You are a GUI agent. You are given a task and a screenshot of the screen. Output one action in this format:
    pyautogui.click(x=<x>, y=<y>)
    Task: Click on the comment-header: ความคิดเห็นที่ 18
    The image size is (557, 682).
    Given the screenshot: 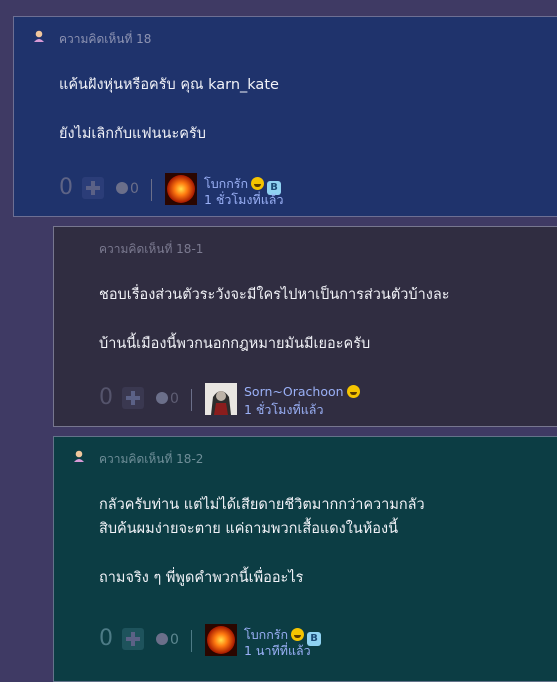 What is the action you would take?
    pyautogui.click(x=105, y=39)
    